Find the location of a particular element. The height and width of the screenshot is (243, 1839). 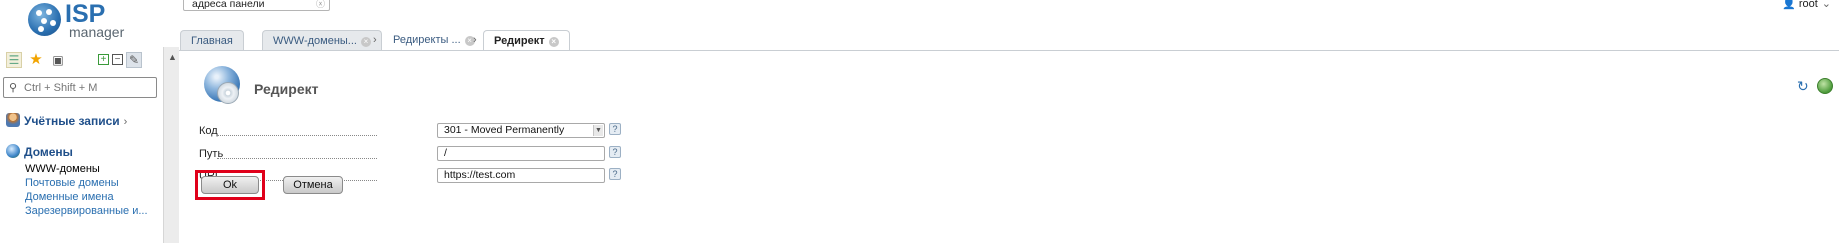

list-icon: ☰ is located at coordinates (14, 60).